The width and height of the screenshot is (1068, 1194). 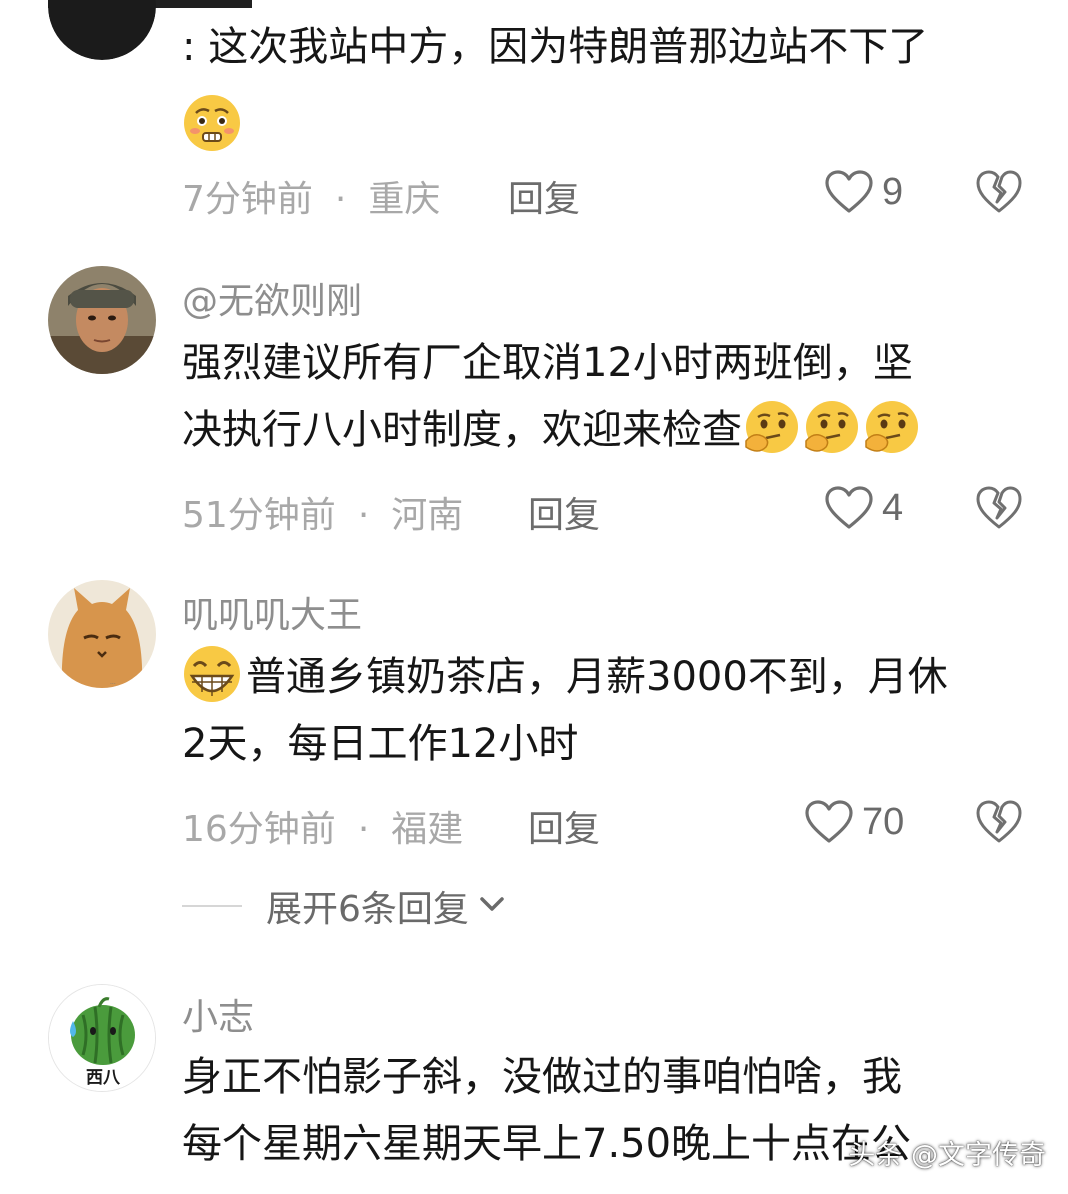 I want to click on comment-text: 强烈建议所有厂企取消12小时两班倒，坚 决执行八小时制度，欢迎来检查, so click(x=612, y=397).